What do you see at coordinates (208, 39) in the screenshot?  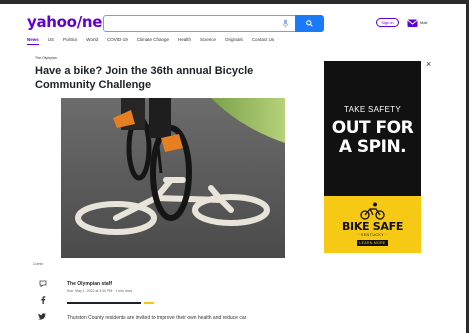 I see `nav-item-science: Science` at bounding box center [208, 39].